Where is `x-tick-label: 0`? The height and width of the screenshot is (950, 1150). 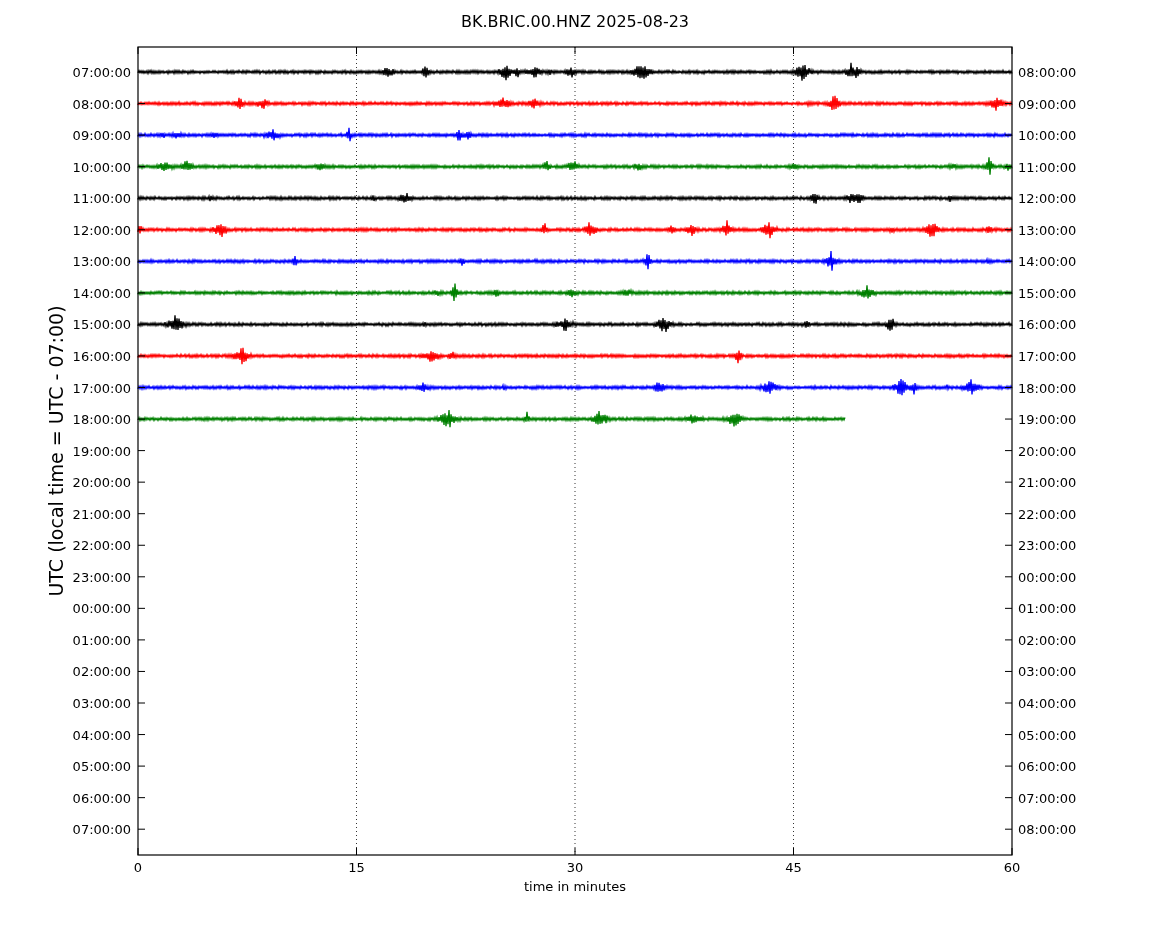
x-tick-label: 0 is located at coordinates (138, 867).